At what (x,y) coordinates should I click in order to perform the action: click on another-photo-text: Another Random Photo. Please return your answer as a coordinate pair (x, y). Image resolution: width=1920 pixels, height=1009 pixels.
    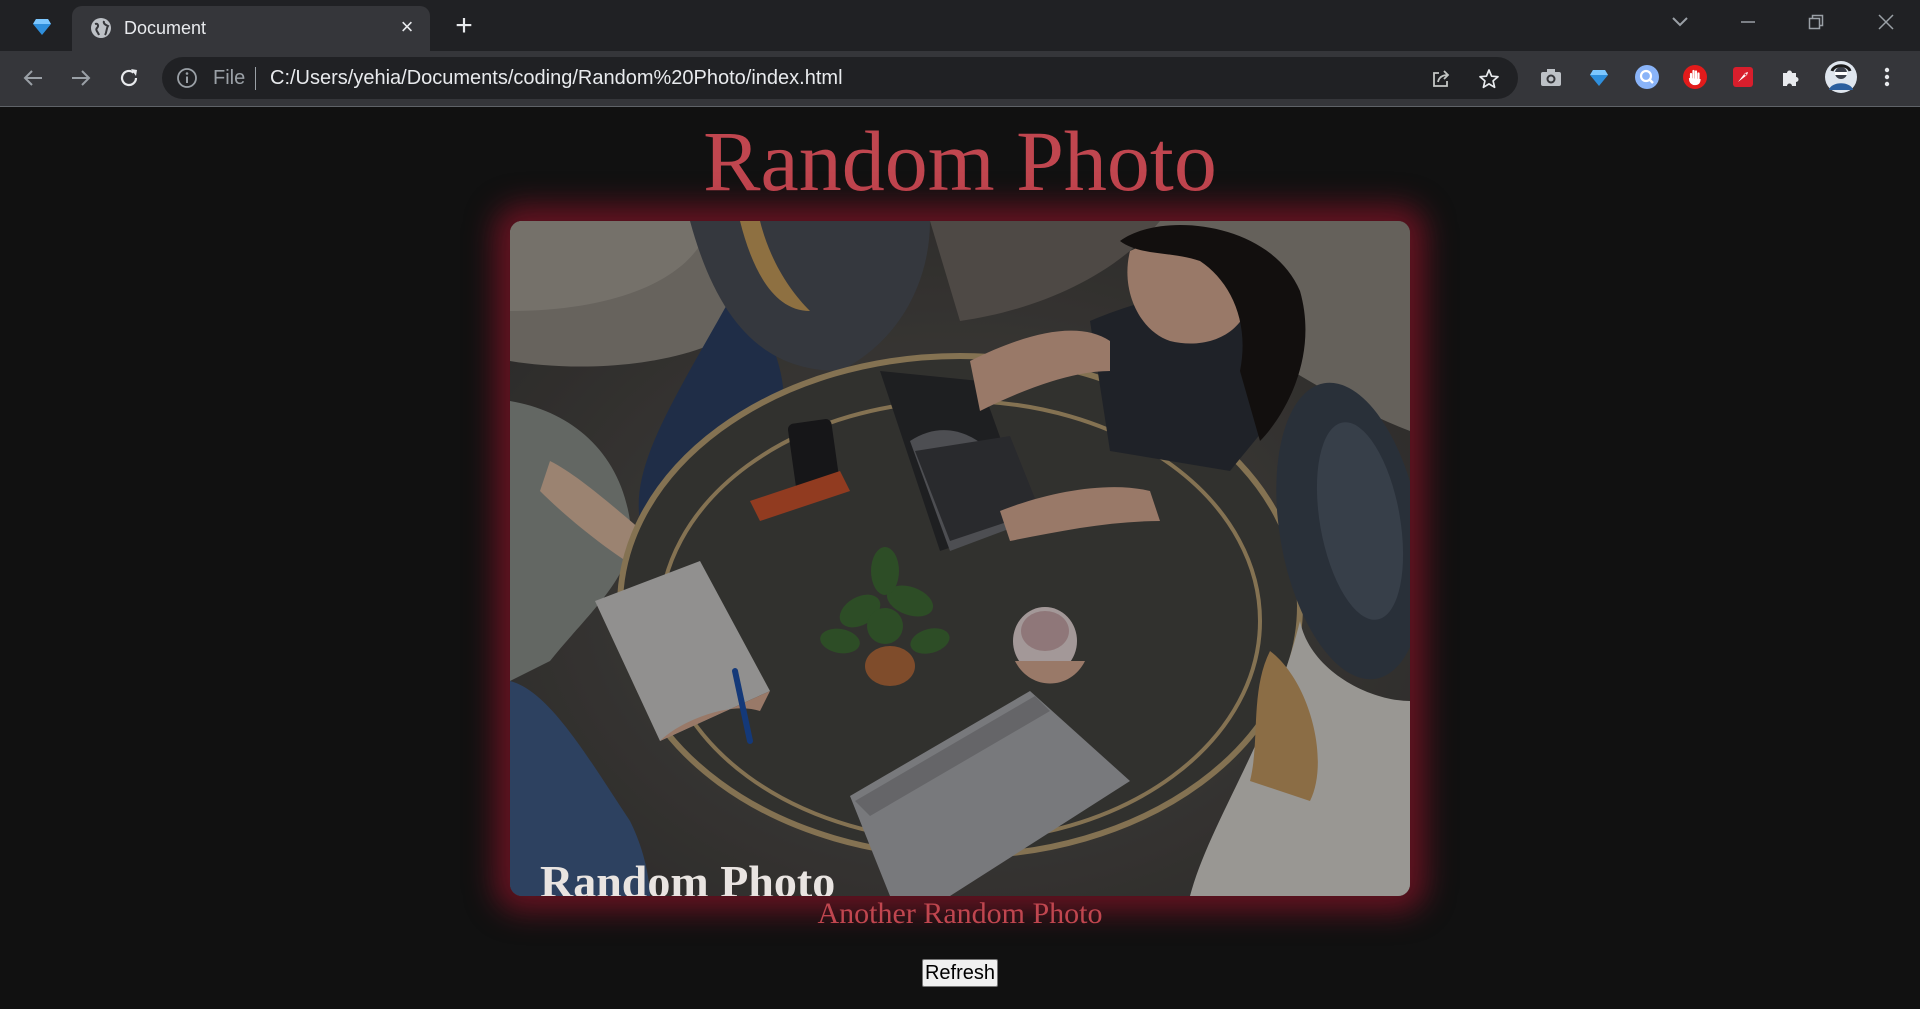
    Looking at the image, I should click on (960, 913).